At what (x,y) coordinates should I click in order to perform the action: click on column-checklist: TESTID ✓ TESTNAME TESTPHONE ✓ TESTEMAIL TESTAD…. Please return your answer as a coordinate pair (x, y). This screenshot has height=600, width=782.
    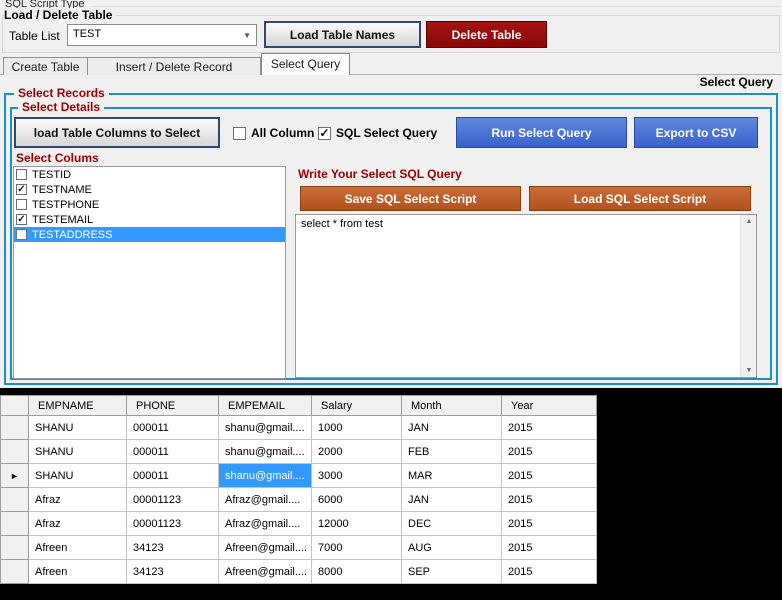
    Looking at the image, I should click on (149, 272).